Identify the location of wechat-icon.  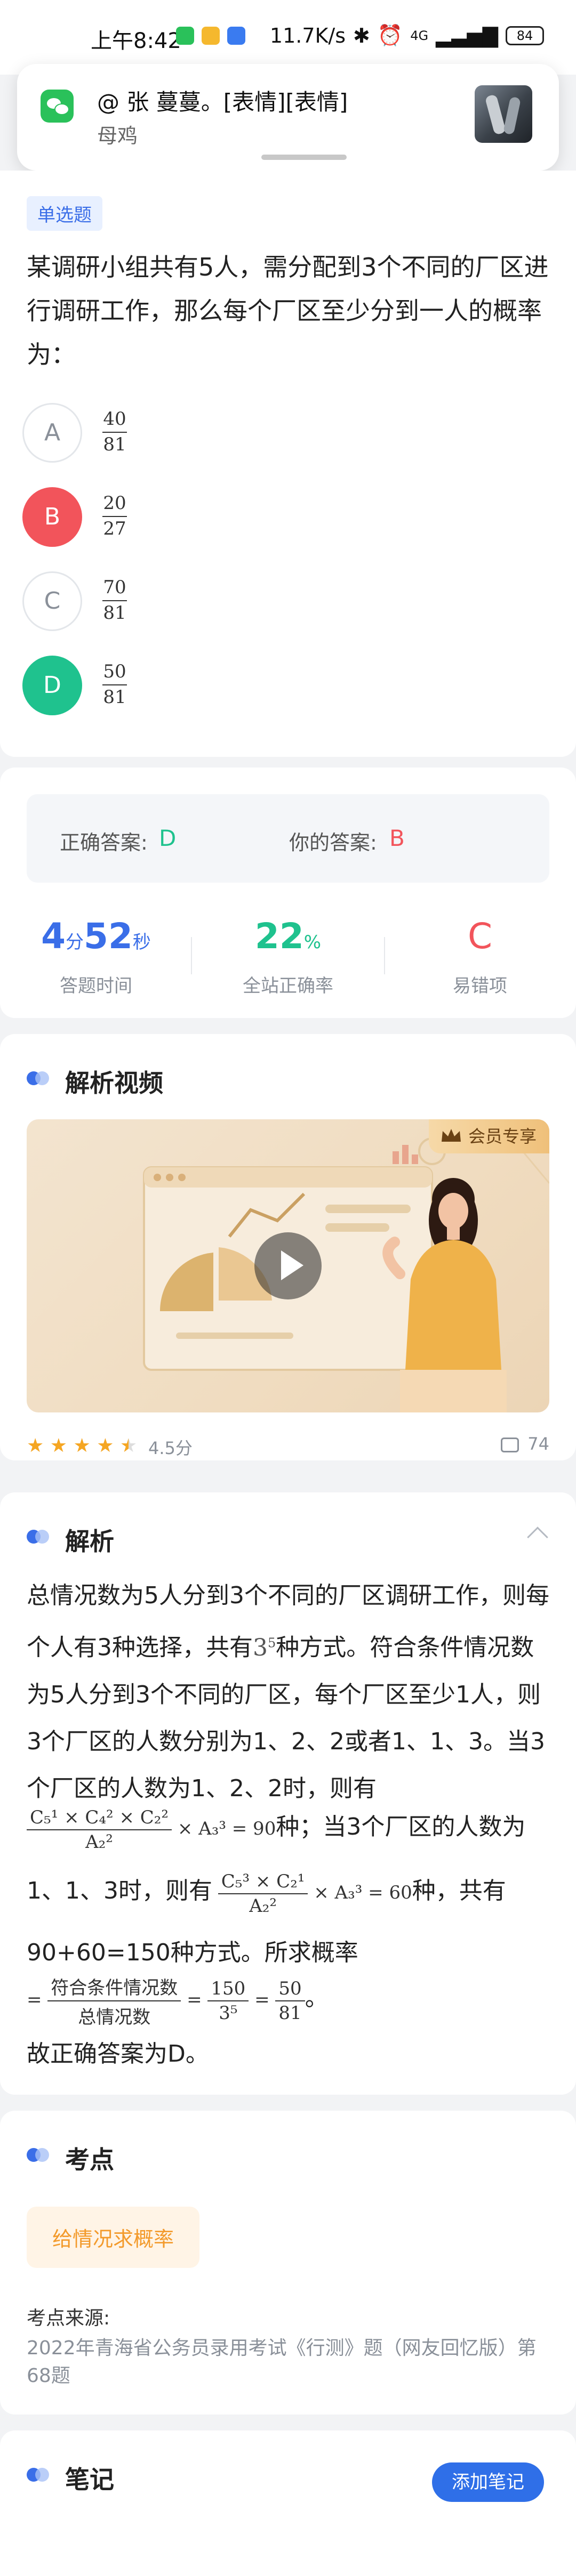
(185, 36).